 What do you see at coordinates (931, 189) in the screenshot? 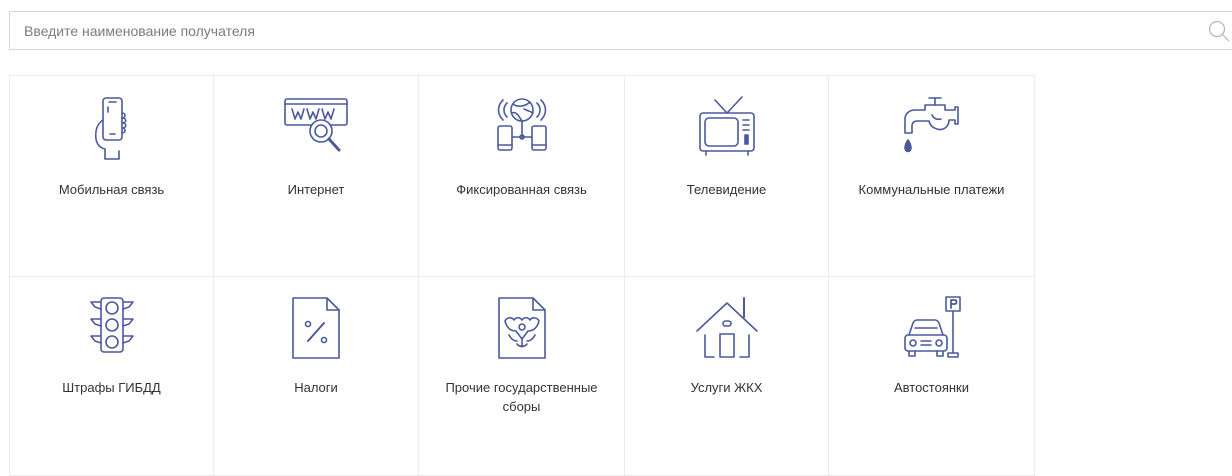
I see `category-label: Коммунальные платежи` at bounding box center [931, 189].